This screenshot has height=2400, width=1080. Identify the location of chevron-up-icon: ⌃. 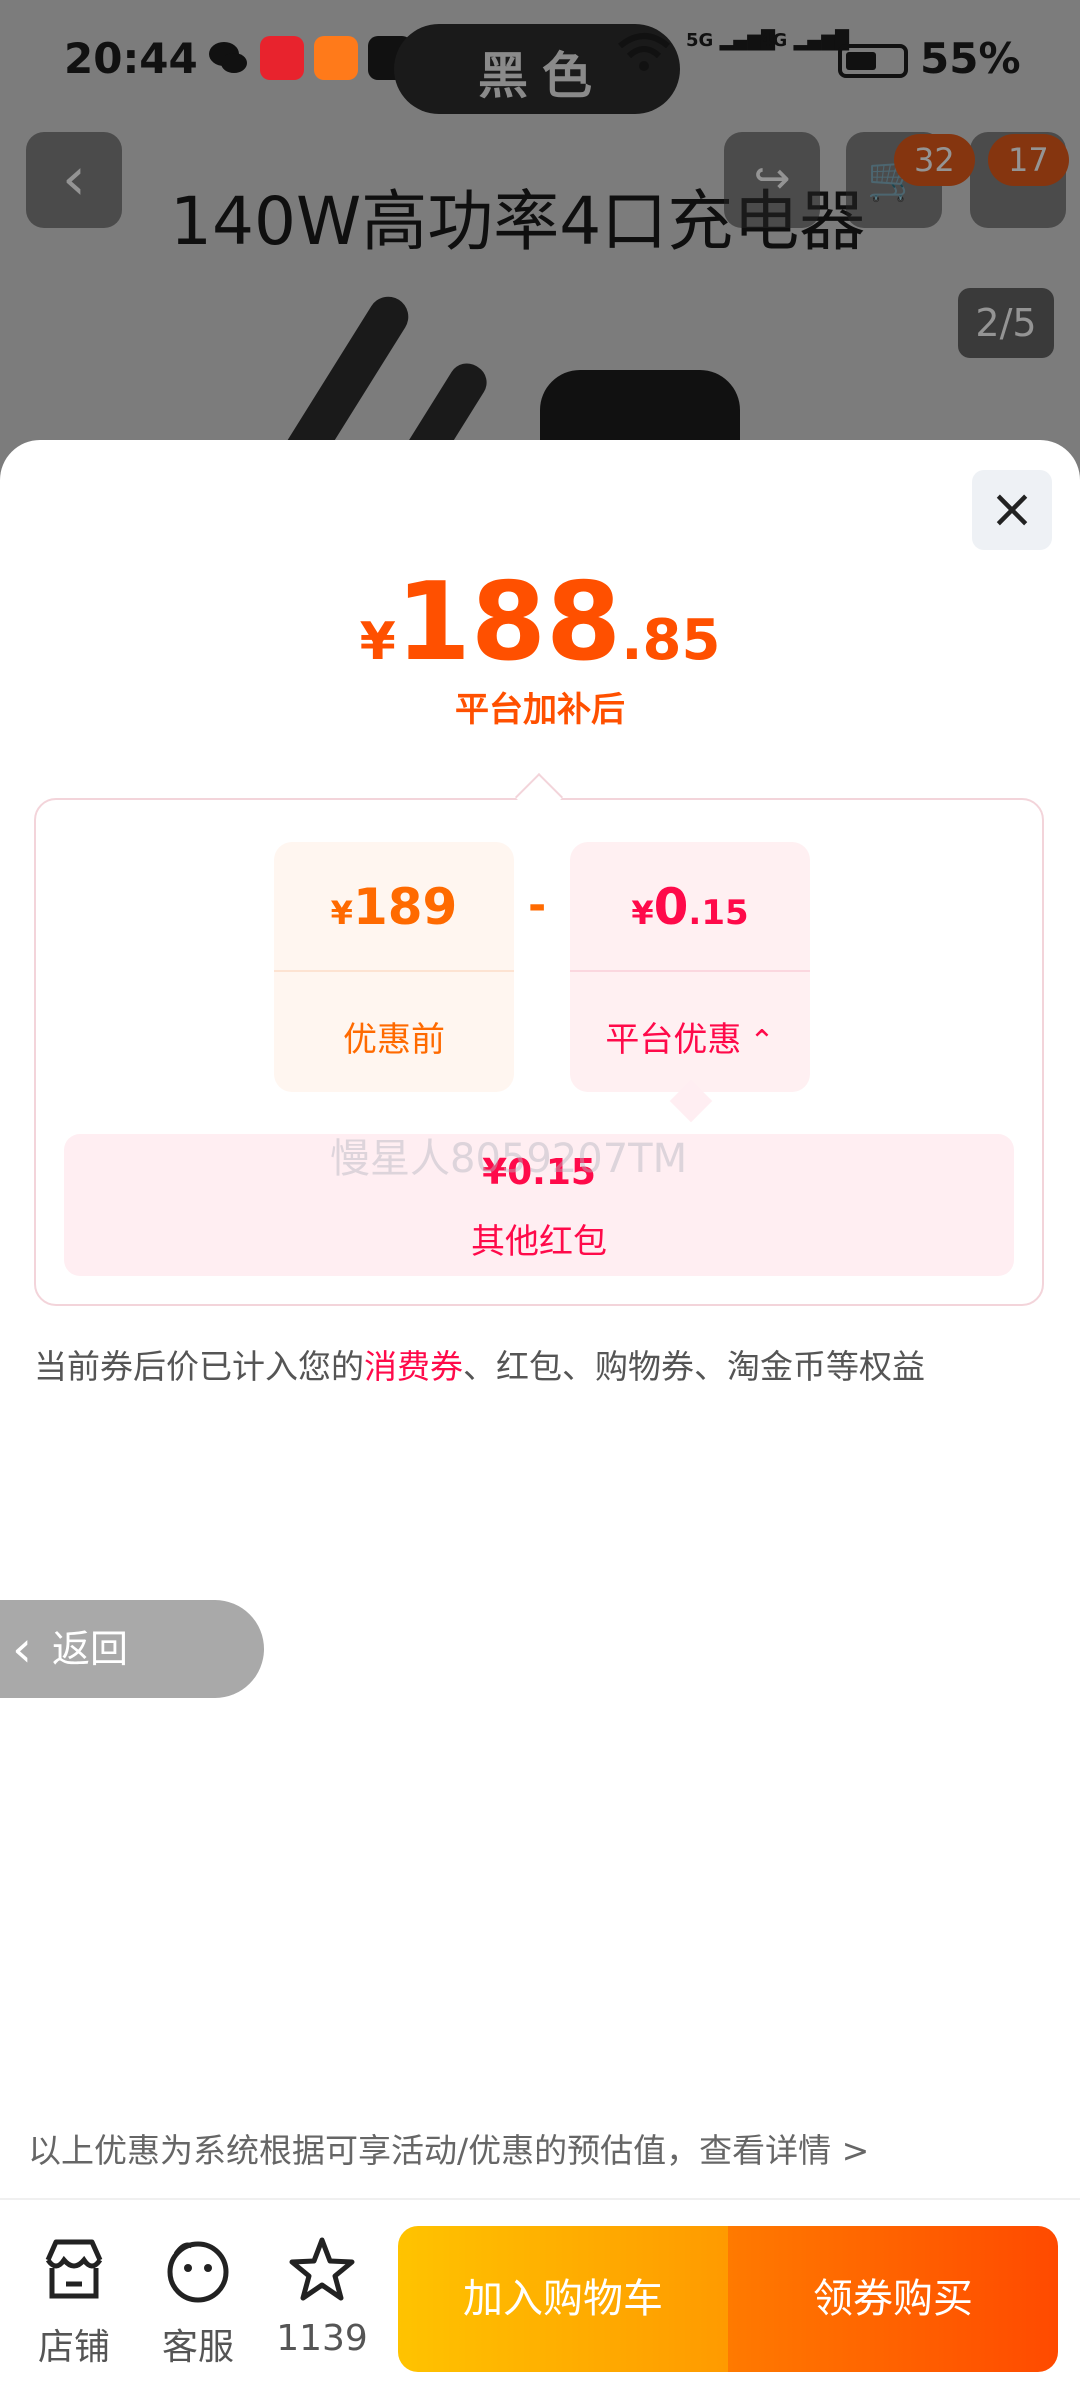
(762, 1041).